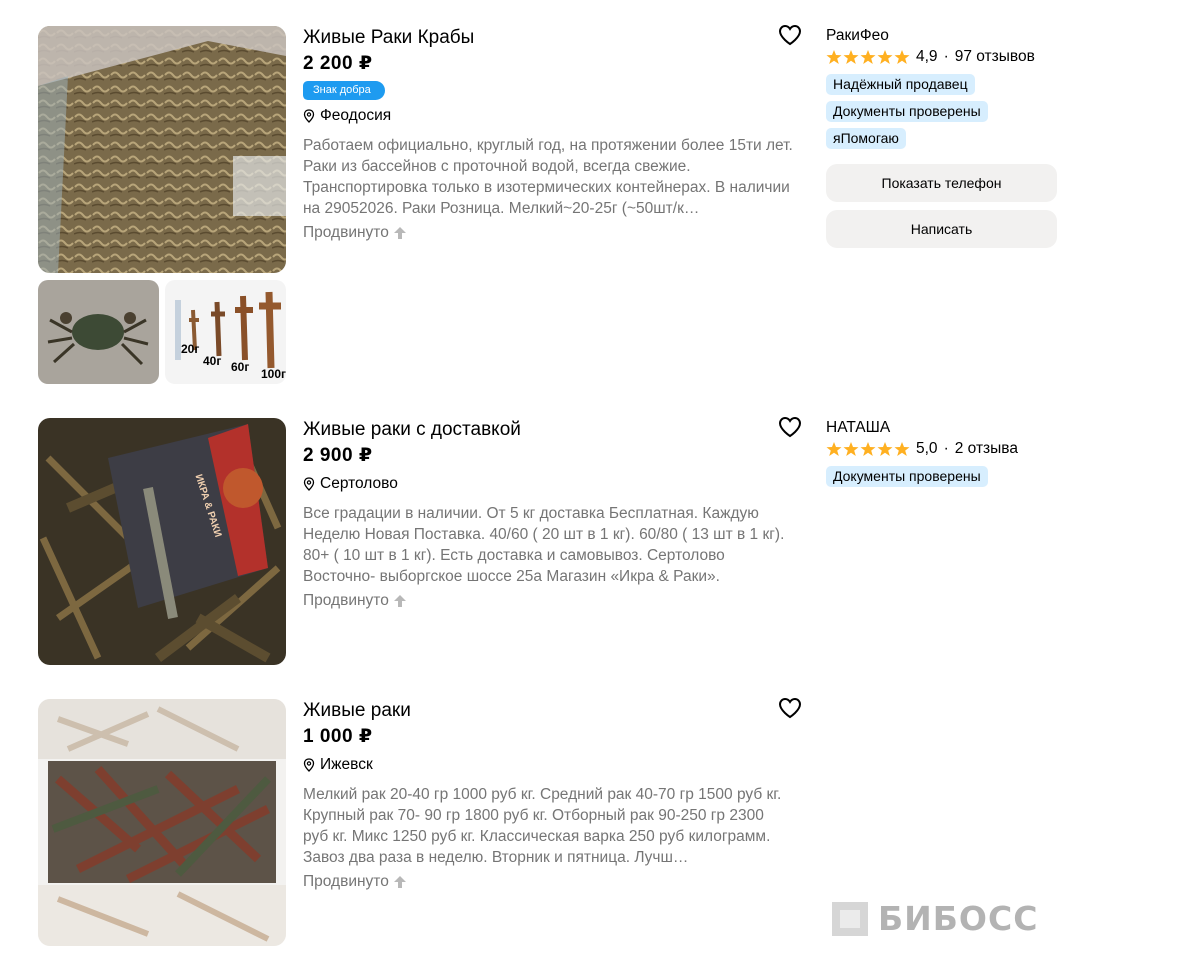 The image size is (1180, 968). Describe the element at coordinates (941, 229) in the screenshot. I see `write-message-button: Написать` at that location.